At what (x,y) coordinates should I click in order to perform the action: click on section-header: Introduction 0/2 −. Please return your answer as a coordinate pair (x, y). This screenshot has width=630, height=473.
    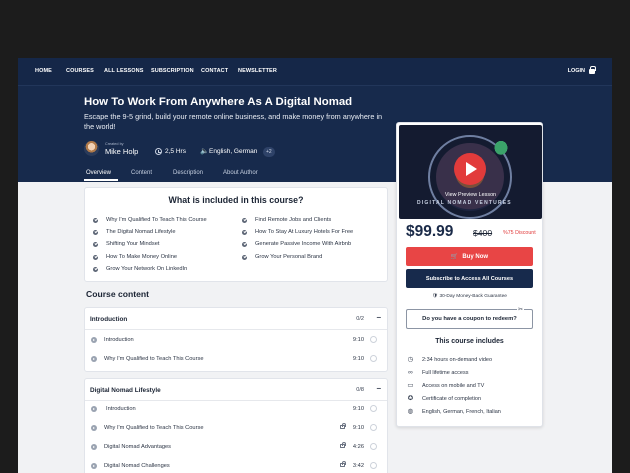
    Looking at the image, I should click on (236, 319).